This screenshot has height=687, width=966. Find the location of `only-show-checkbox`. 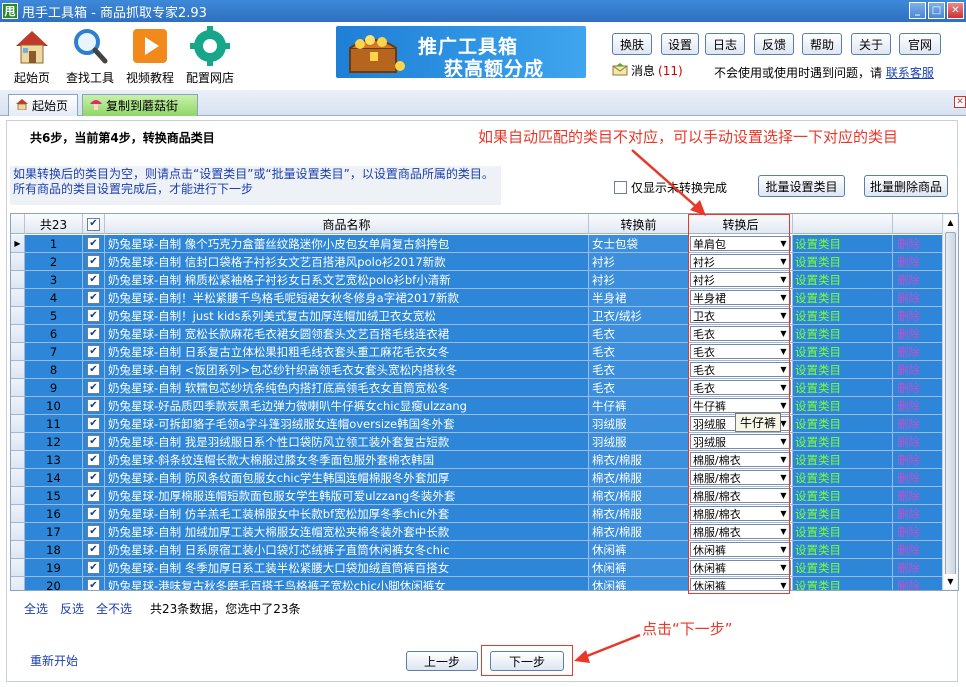

only-show-checkbox is located at coordinates (620, 187).